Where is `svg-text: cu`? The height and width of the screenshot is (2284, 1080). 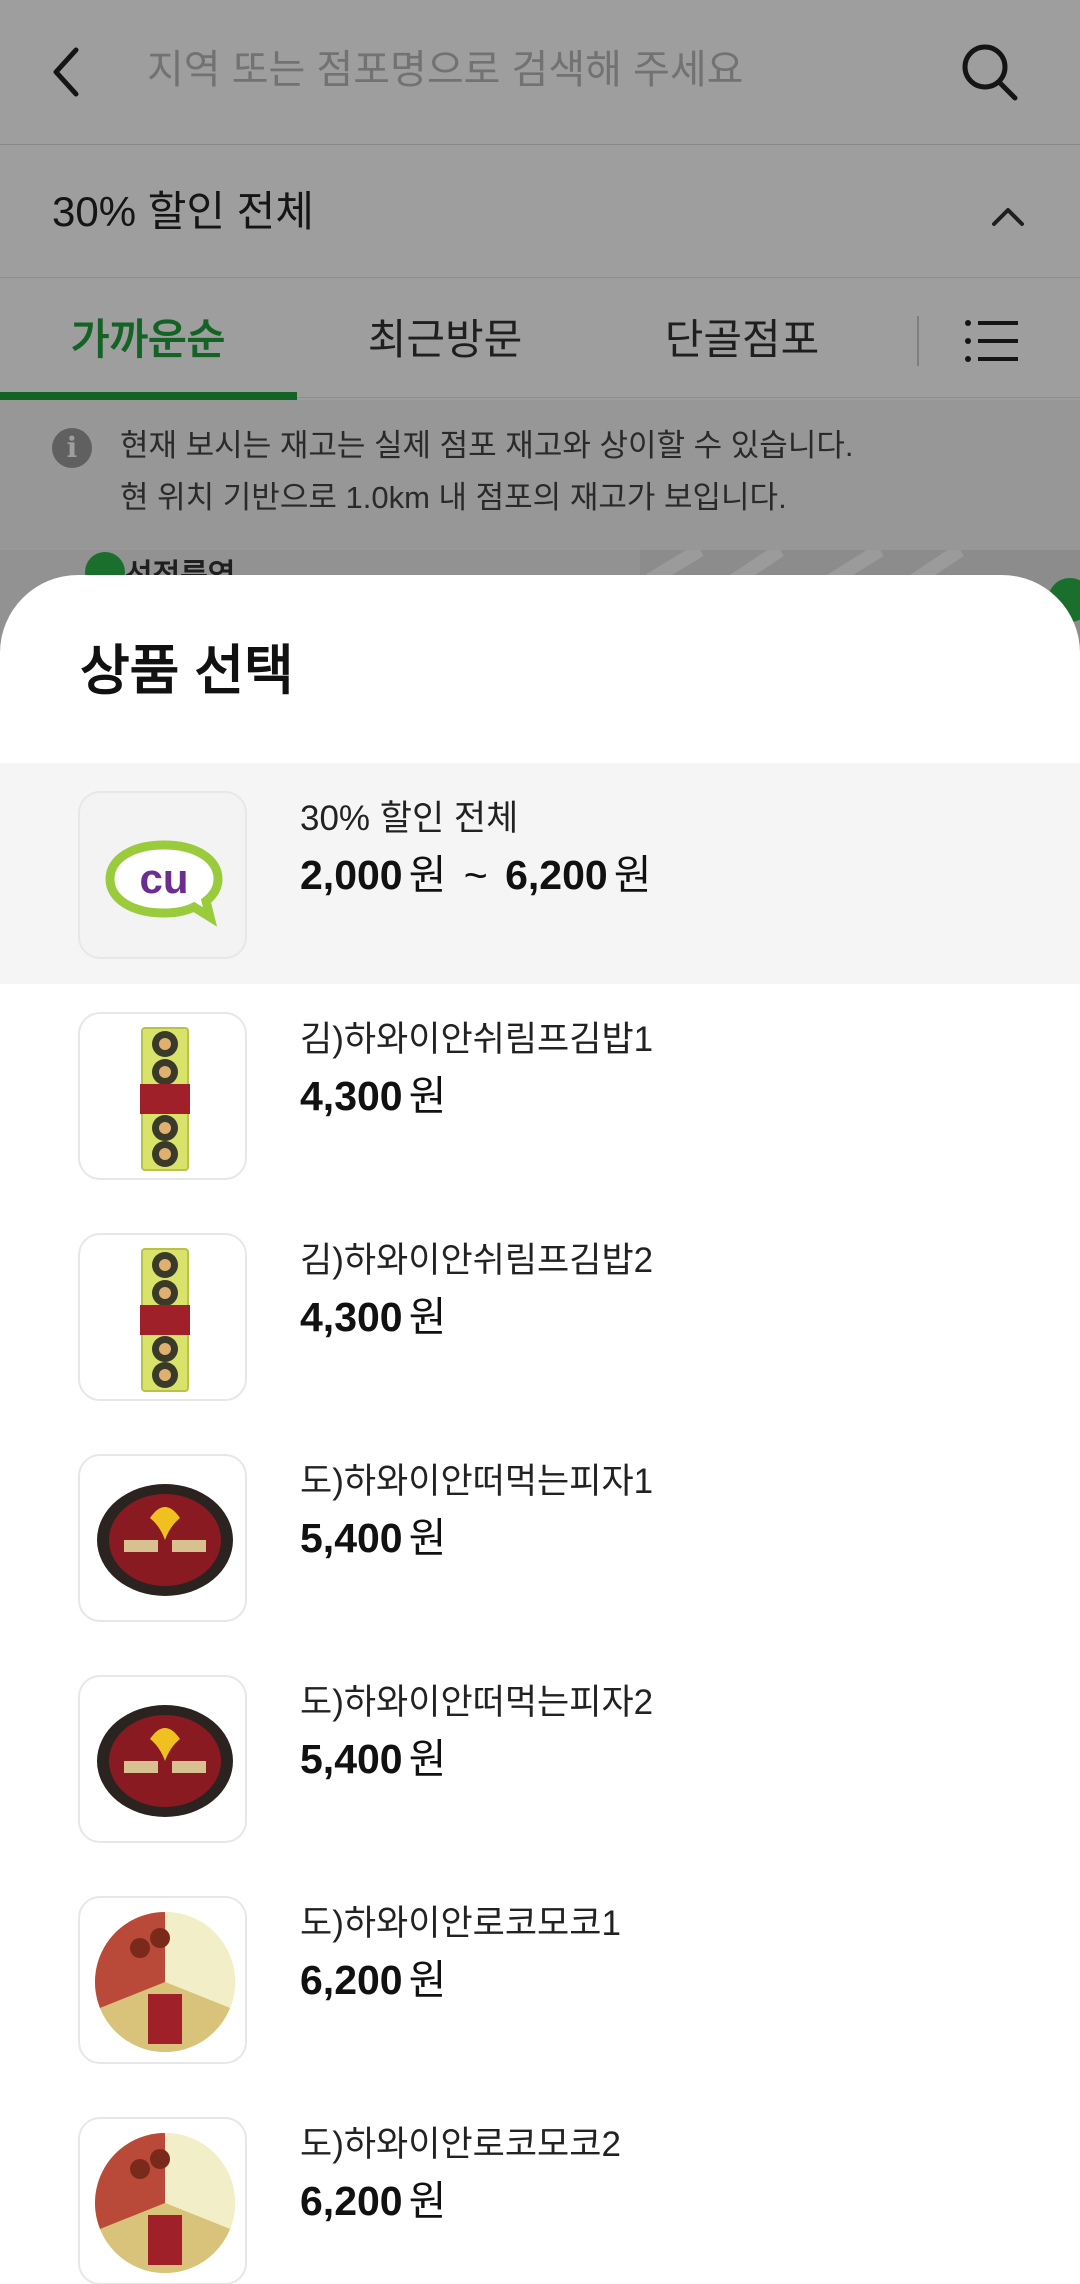
svg-text: cu is located at coordinates (163, 878).